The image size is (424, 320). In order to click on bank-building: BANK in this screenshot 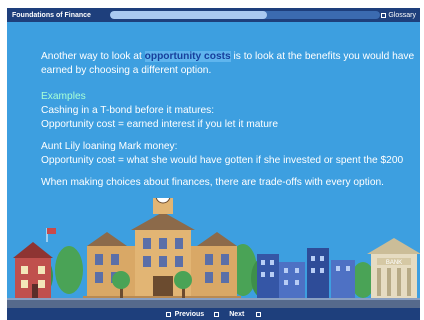, I will do `click(393, 269)`.